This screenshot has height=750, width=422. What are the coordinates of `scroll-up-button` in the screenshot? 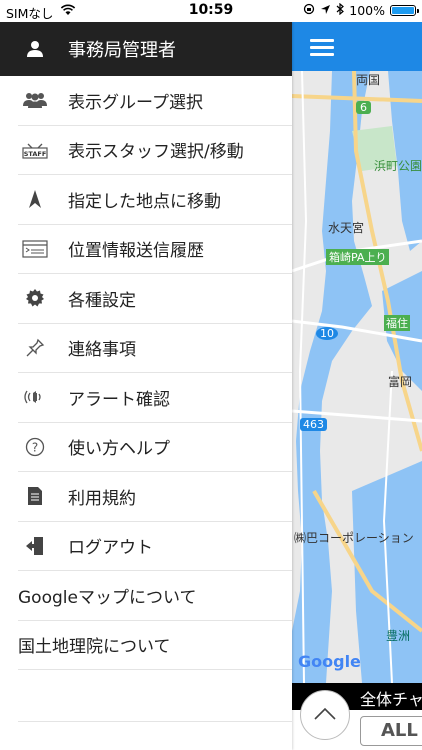 It's located at (325, 715).